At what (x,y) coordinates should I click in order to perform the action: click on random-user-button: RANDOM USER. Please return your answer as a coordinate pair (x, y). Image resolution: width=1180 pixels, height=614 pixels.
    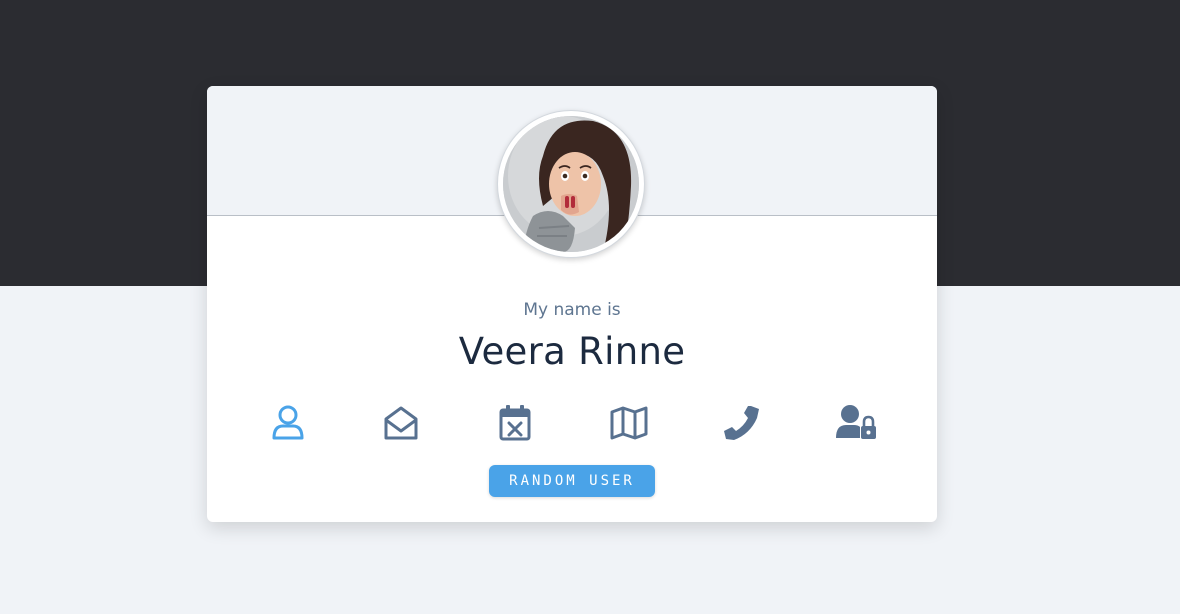
    Looking at the image, I should click on (572, 481).